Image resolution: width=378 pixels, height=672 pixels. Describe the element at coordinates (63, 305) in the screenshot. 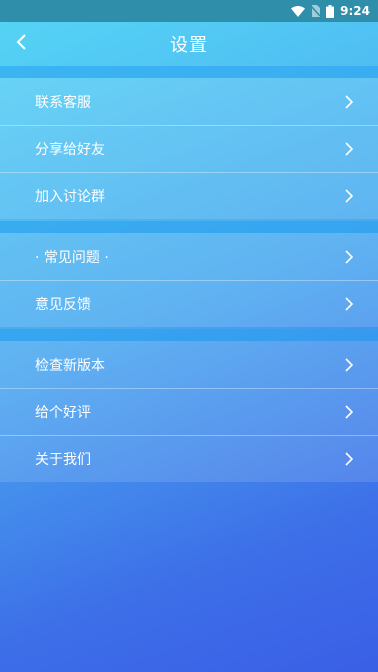

I see `menu-item-label: 意见反馈` at that location.